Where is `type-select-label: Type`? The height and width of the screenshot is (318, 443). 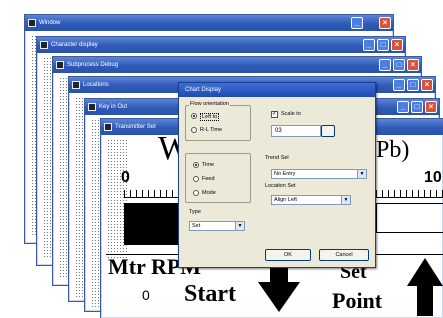 type-select-label: Type is located at coordinates (195, 212).